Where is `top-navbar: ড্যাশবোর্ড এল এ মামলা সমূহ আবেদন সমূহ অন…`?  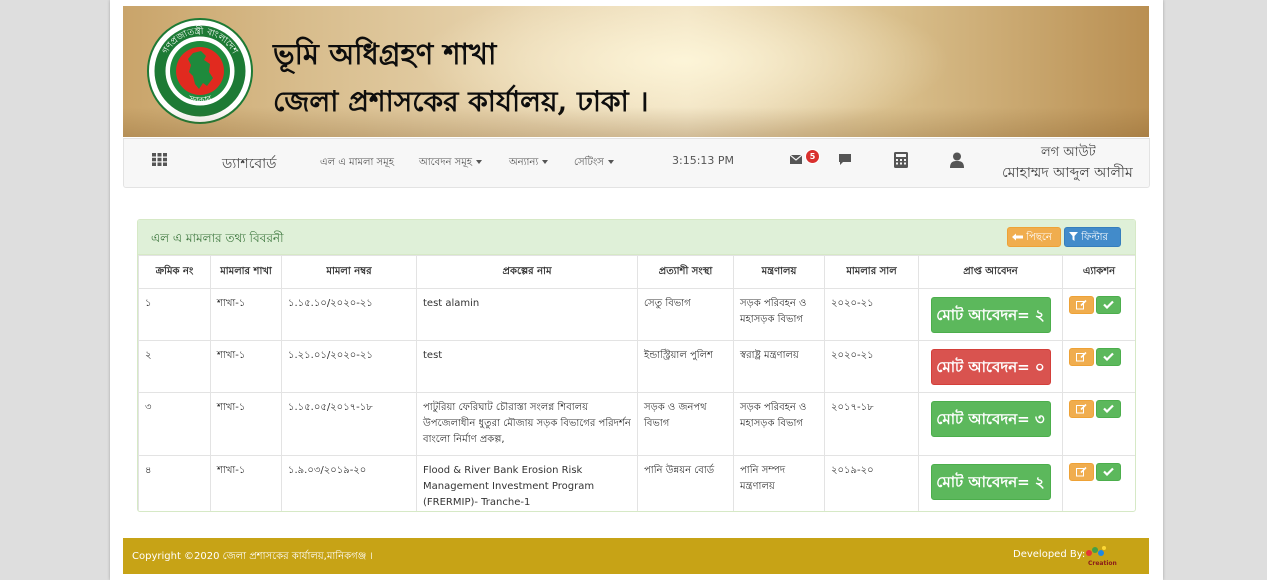
top-navbar: ড্যাশবোর্ড এল এ মামলা সমূহ আবেদন সমূহ অন… is located at coordinates (636, 163).